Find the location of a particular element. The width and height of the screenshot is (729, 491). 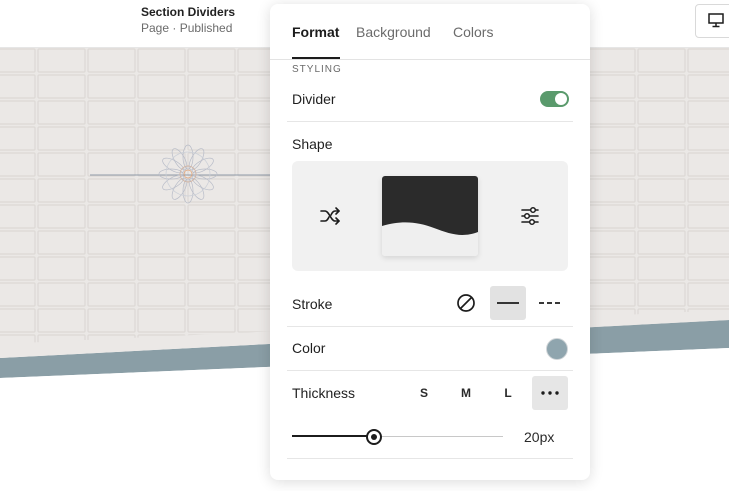

shape-preview is located at coordinates (430, 216).